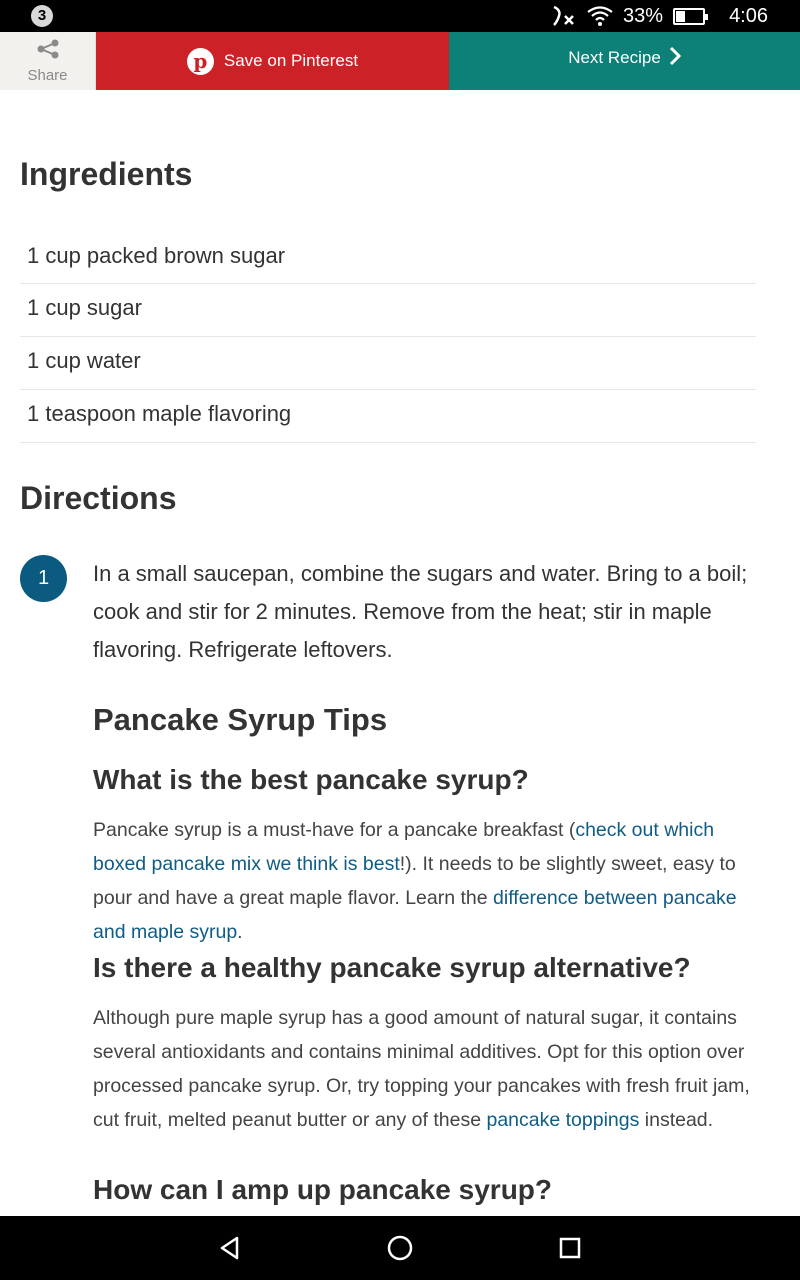 The height and width of the screenshot is (1280, 800). What do you see at coordinates (614, 57) in the screenshot?
I see `next-recipe-label: Next Recipe` at bounding box center [614, 57].